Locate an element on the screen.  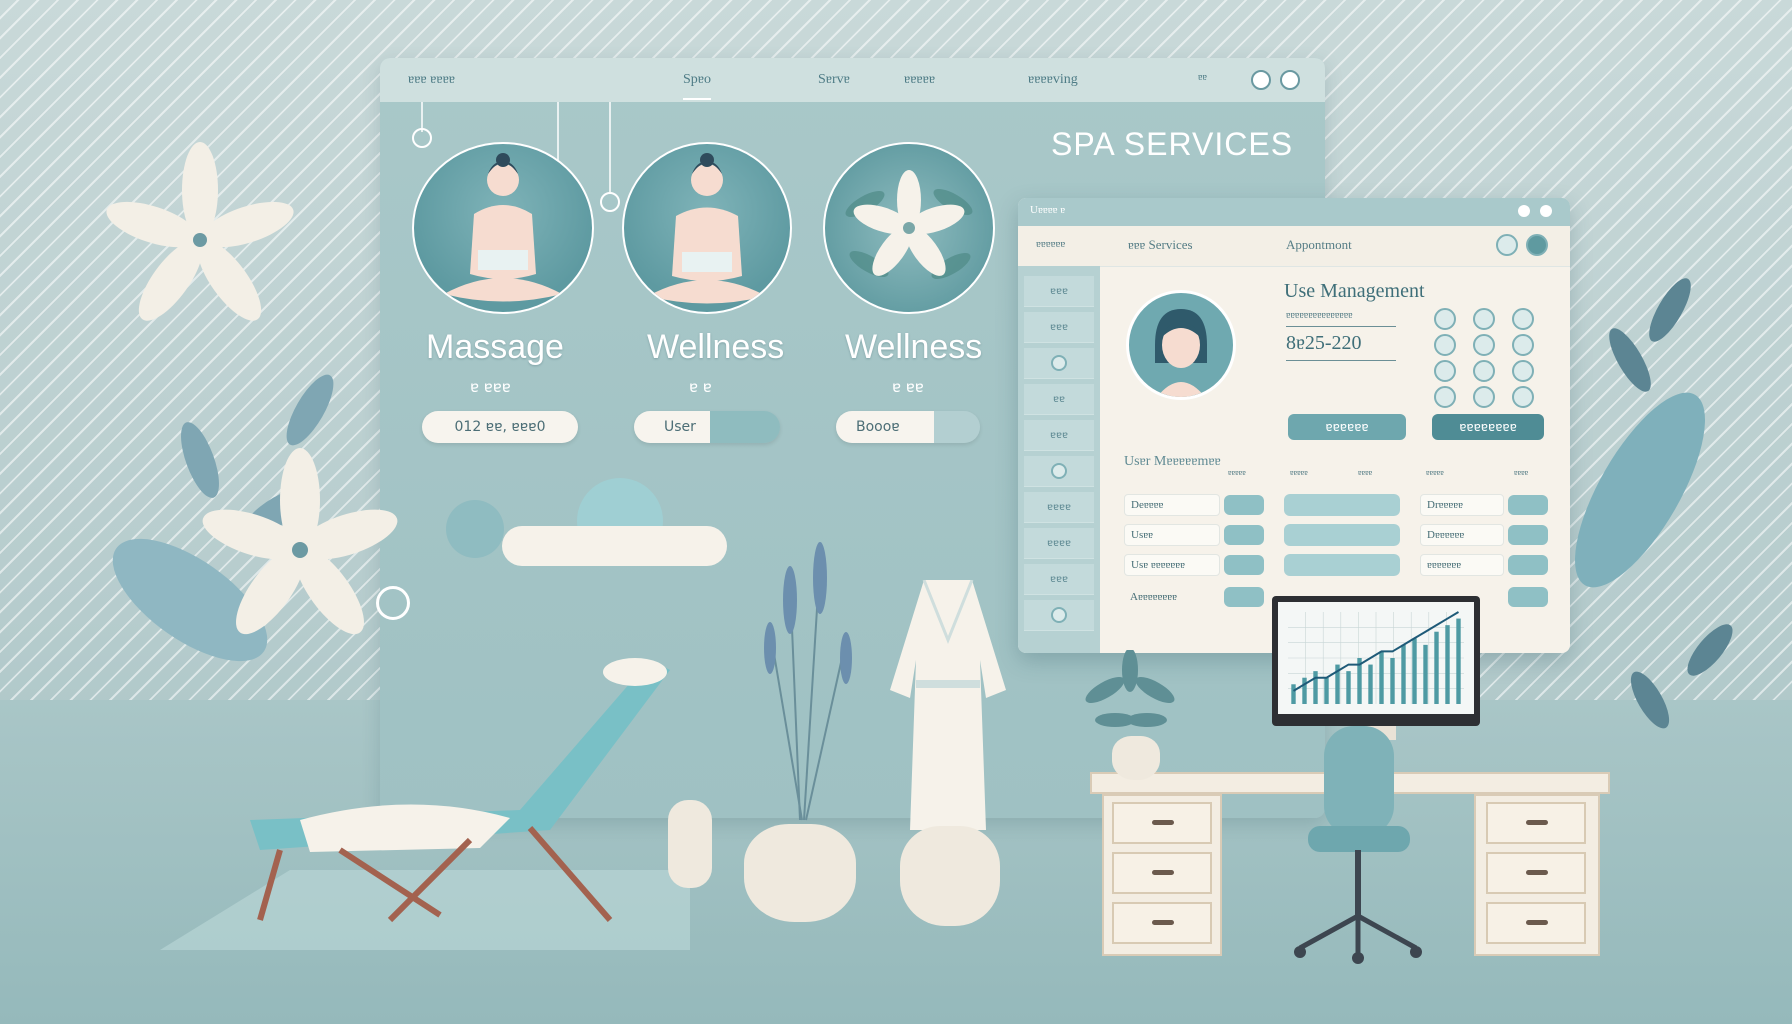
service-sub-wellness-2: ɐ ɐɐ is located at coordinates (908, 387).